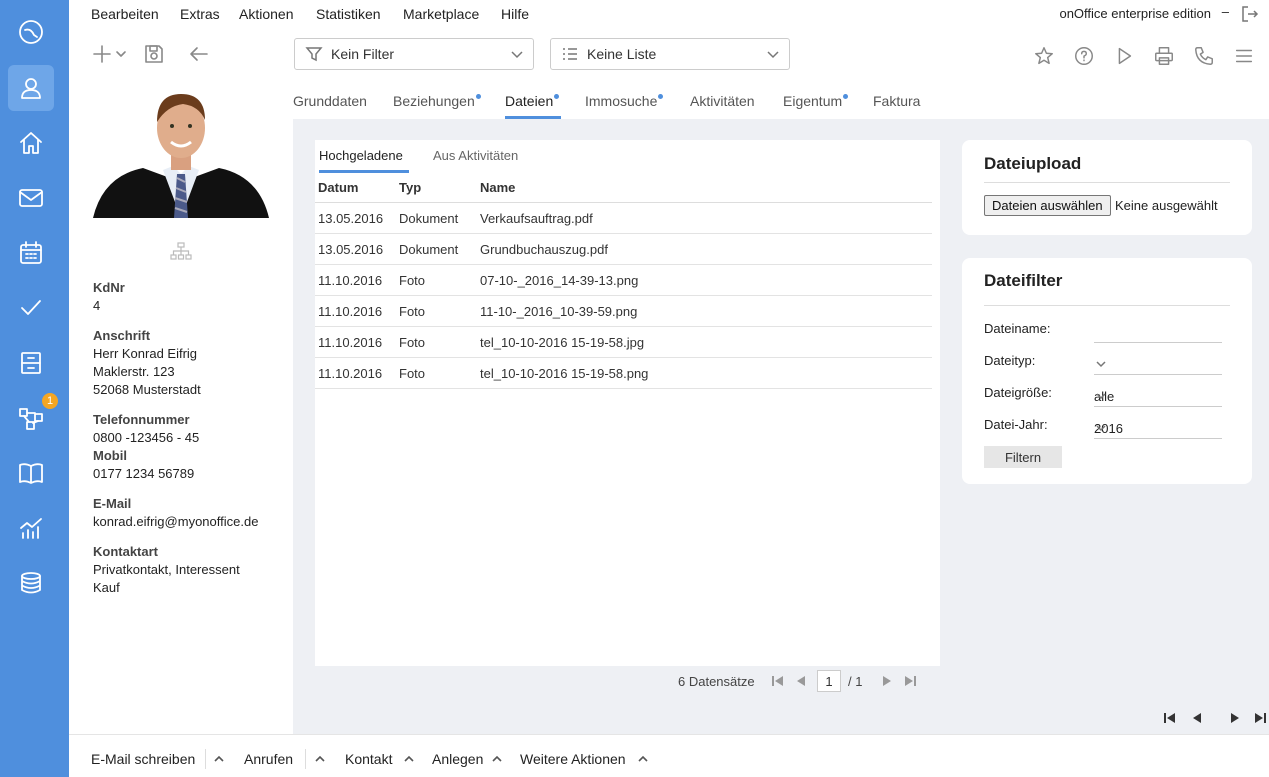 This screenshot has width=1269, height=777. What do you see at coordinates (573, 759) in the screenshot?
I see `more-actions-button: Weitere Aktionen` at bounding box center [573, 759].